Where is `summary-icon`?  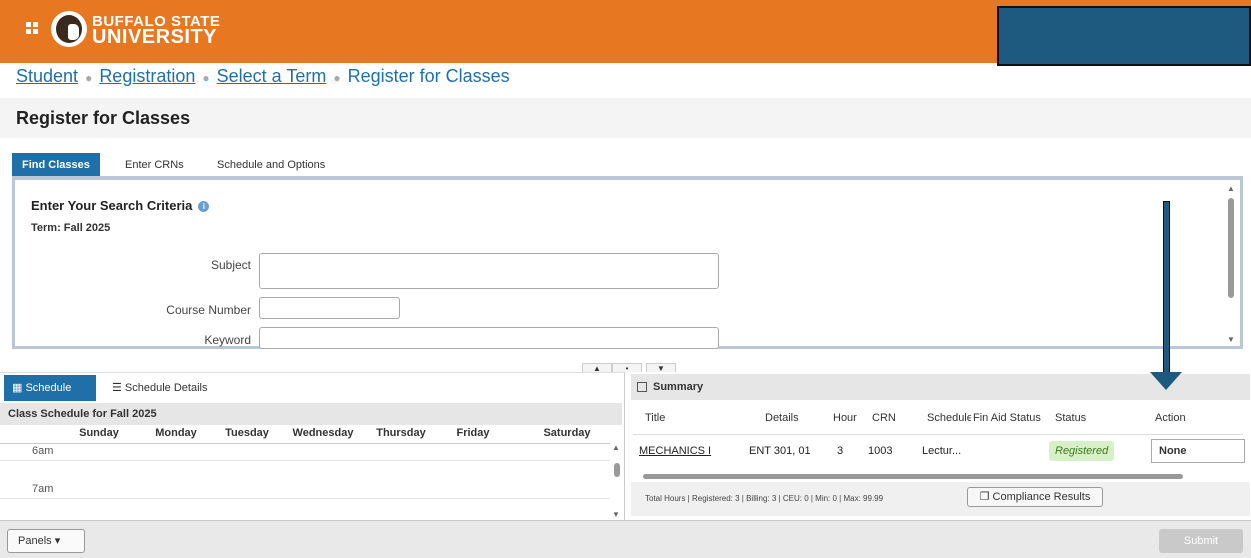
summary-icon is located at coordinates (642, 387).